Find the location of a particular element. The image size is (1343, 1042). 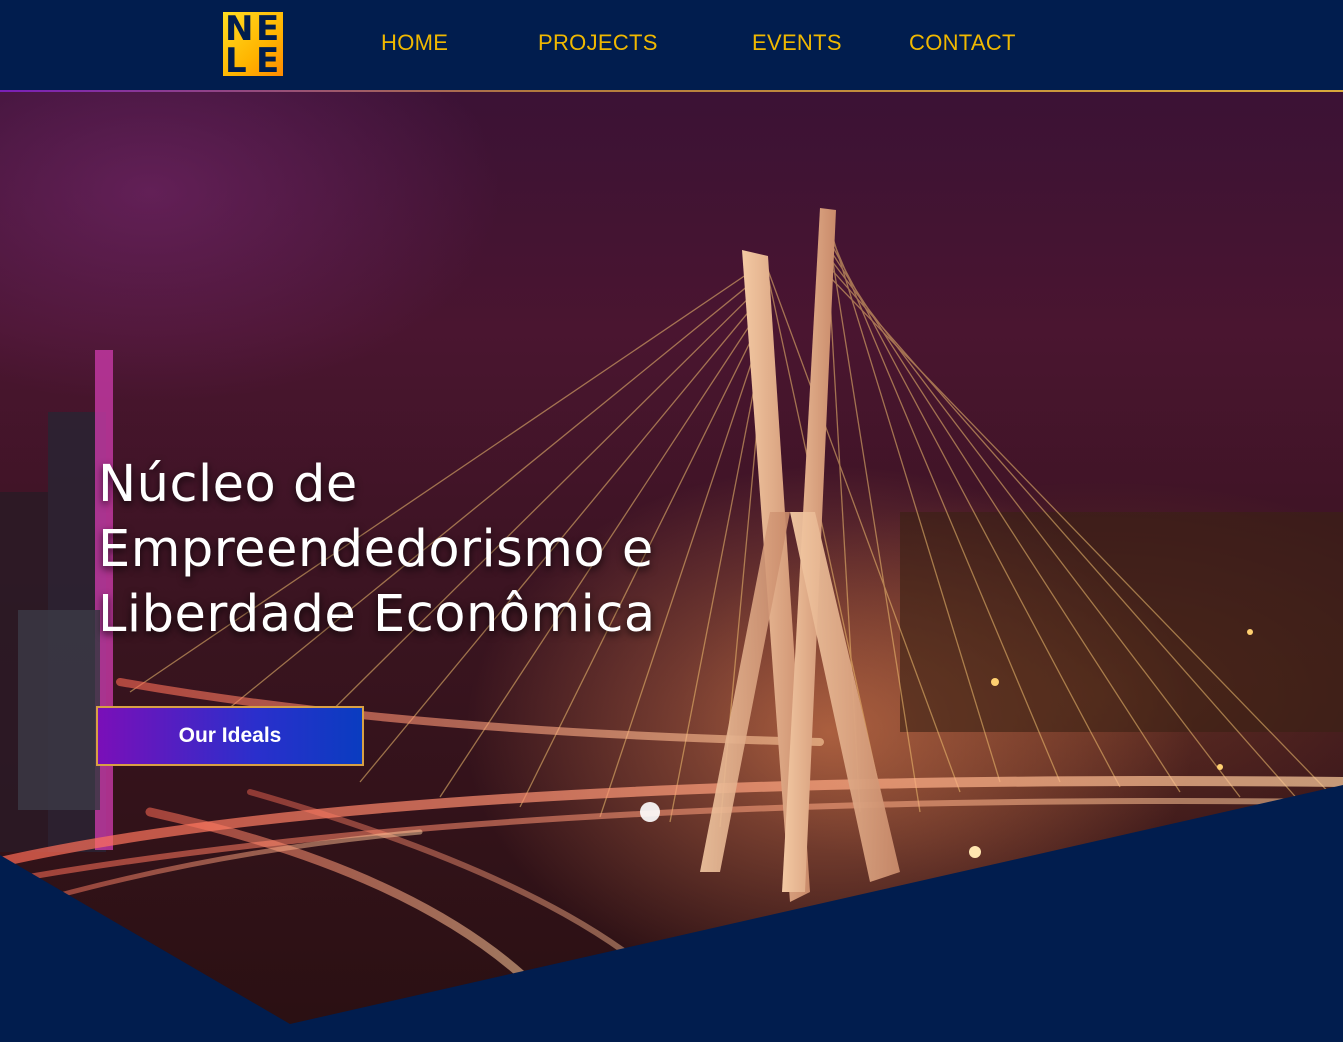

site-header: N E L E HOME PROJECTS EVENTS CONTACT is located at coordinates (671, 45).